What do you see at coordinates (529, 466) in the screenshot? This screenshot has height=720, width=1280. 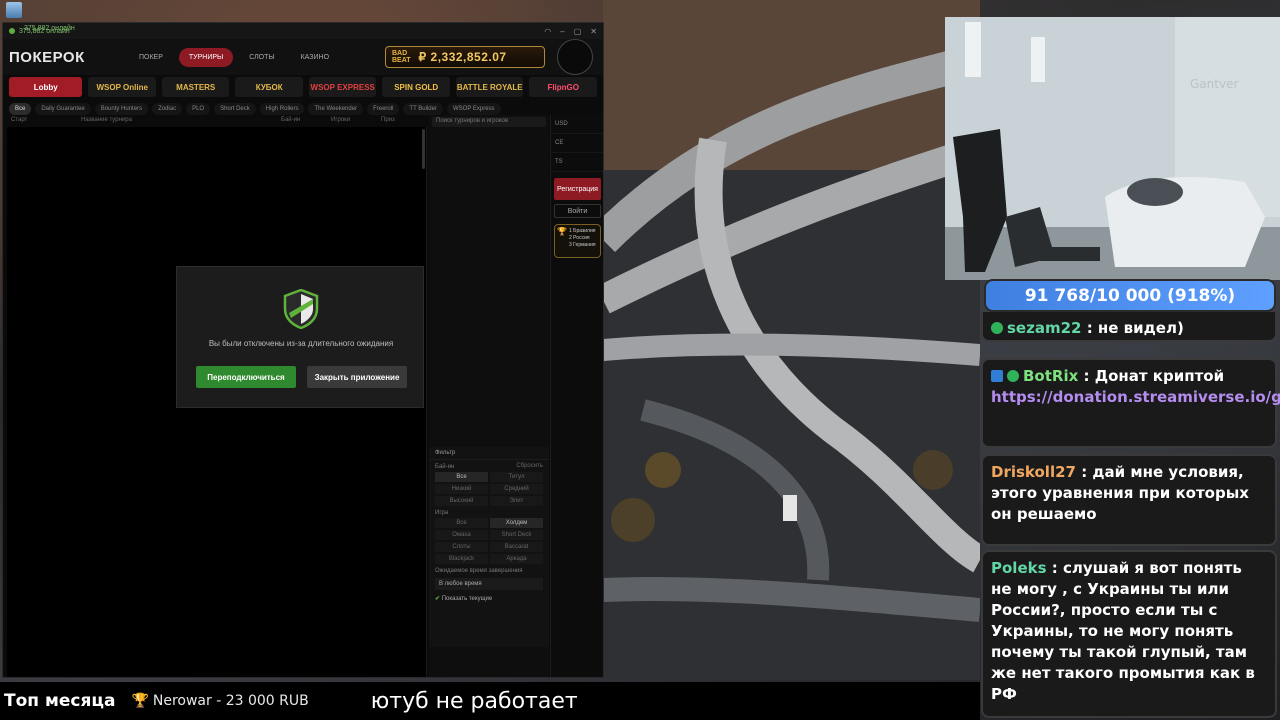 I see `filter-reset-link: Сбросить` at bounding box center [529, 466].